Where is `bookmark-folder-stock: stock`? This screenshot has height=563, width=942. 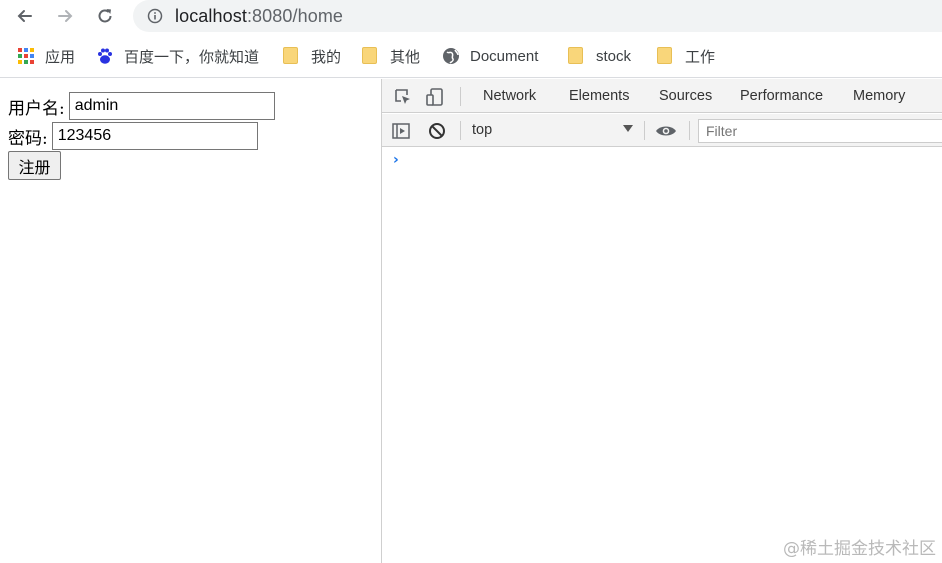 bookmark-folder-stock: stock is located at coordinates (599, 56).